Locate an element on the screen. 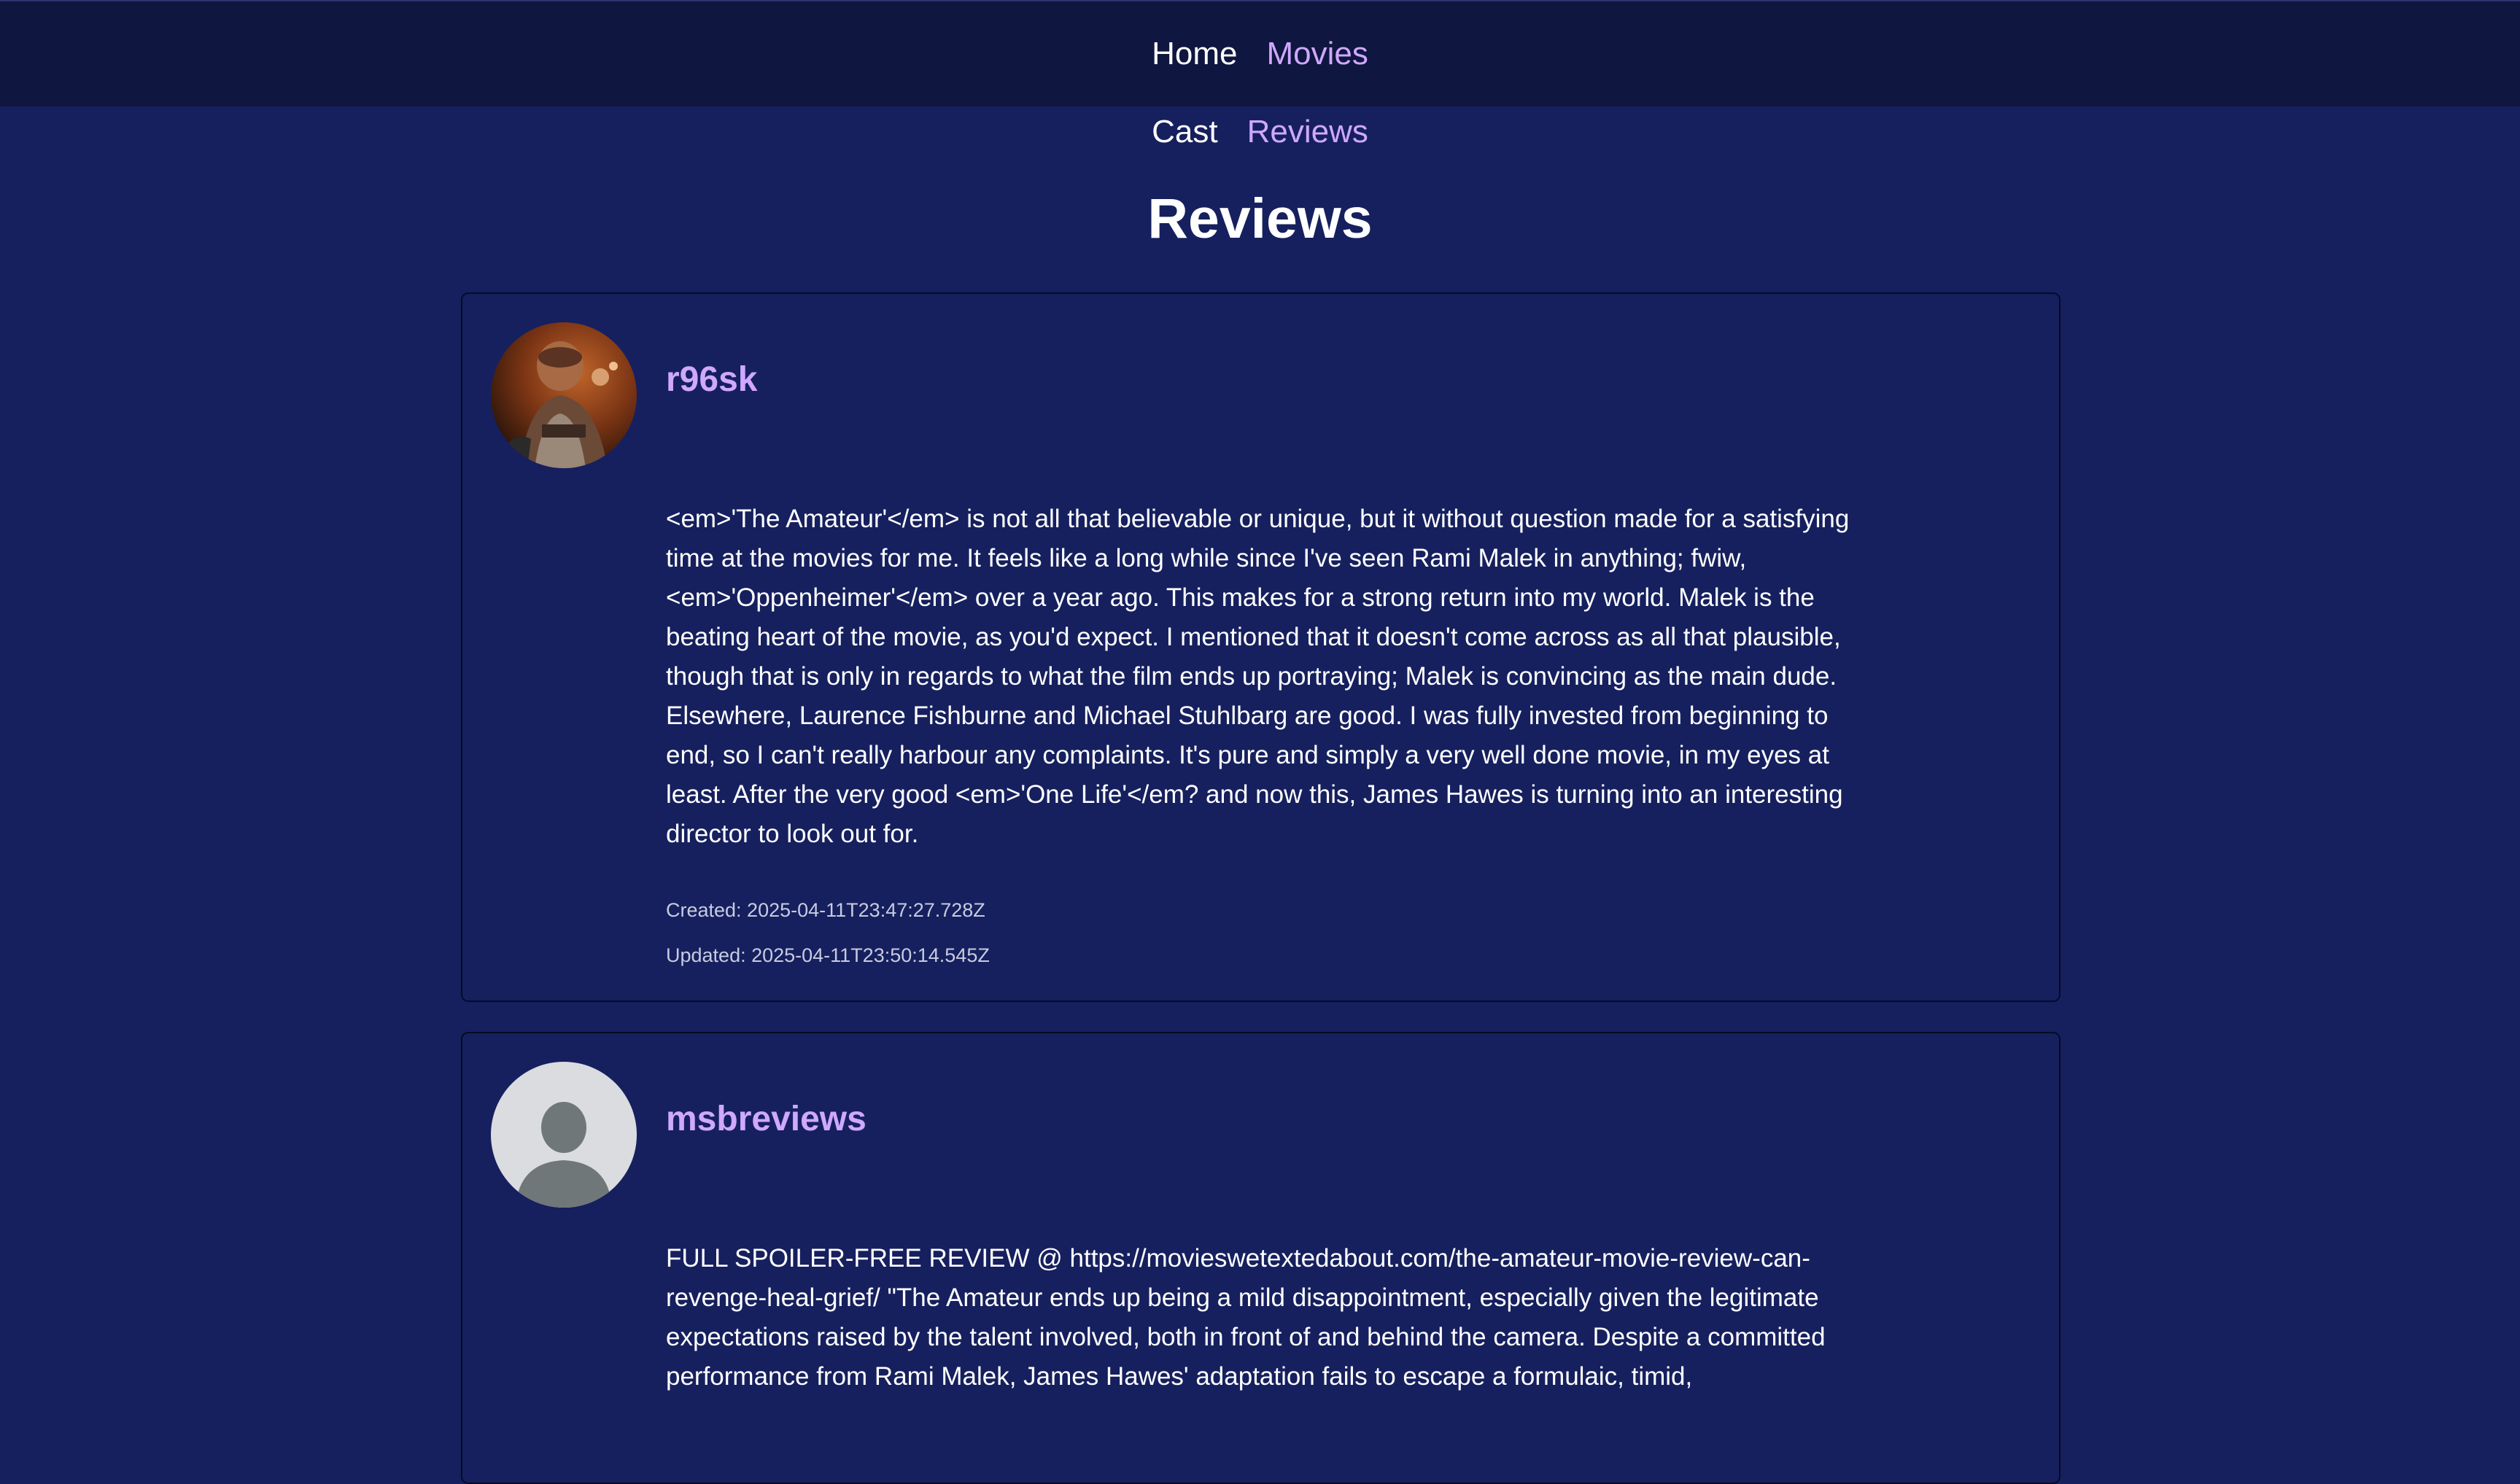 The width and height of the screenshot is (2520, 1484). review-updated-date: Updated: 2025-04-11T23:50:14.545Z is located at coordinates (828, 955).